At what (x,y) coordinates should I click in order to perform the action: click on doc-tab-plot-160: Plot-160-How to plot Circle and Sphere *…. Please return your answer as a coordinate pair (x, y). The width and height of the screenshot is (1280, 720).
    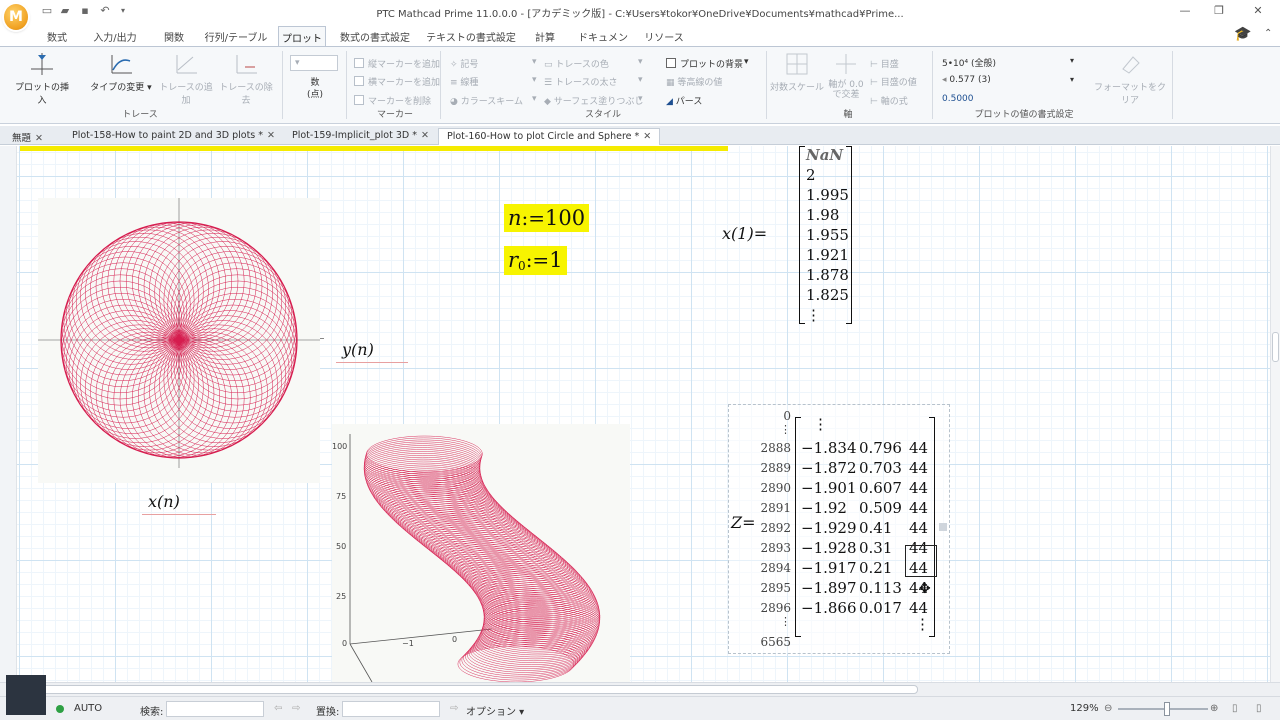
    Looking at the image, I should click on (549, 136).